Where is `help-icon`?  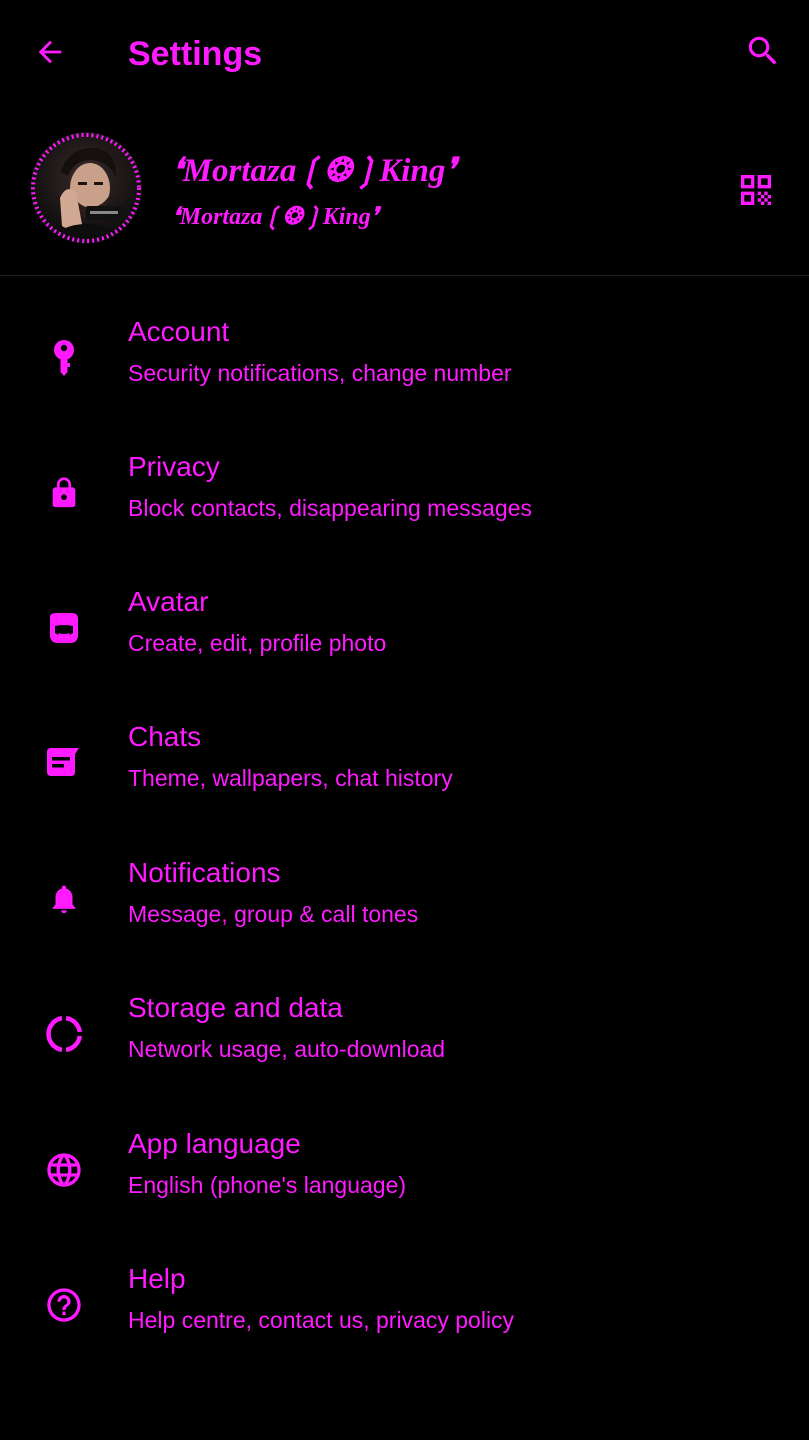
help-icon is located at coordinates (64, 1305).